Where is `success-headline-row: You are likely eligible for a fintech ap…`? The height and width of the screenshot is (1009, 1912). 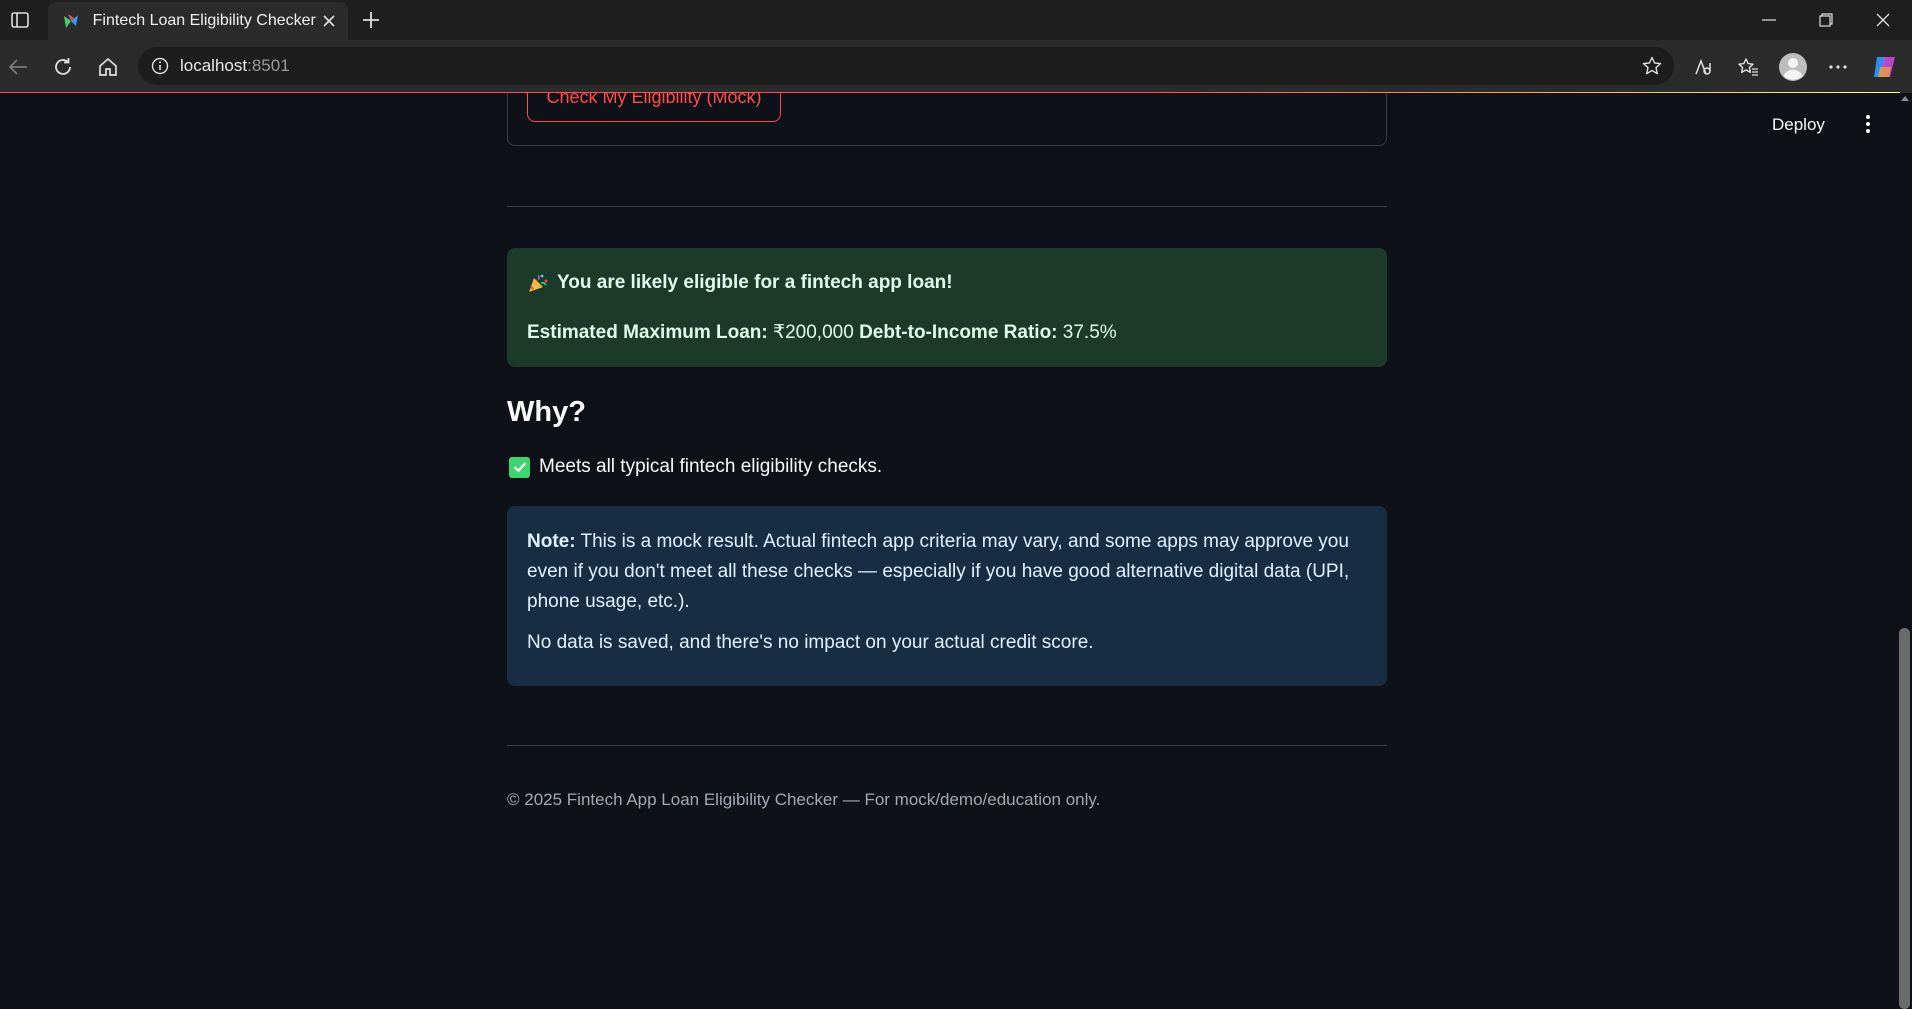 success-headline-row: You are likely eligible for a fintech ap… is located at coordinates (740, 283).